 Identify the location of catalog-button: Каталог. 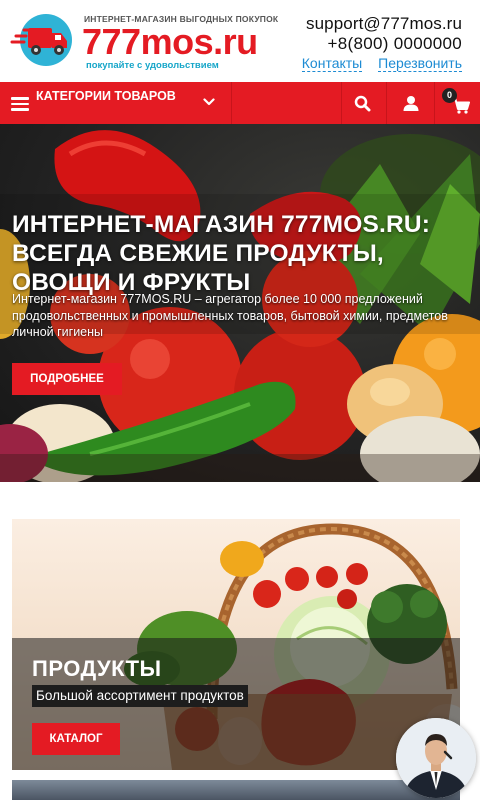
(76, 739).